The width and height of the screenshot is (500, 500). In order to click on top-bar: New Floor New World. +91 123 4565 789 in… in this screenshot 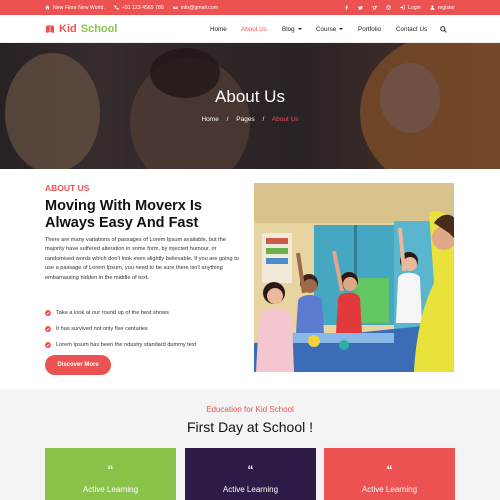, I will do `click(250, 7)`.